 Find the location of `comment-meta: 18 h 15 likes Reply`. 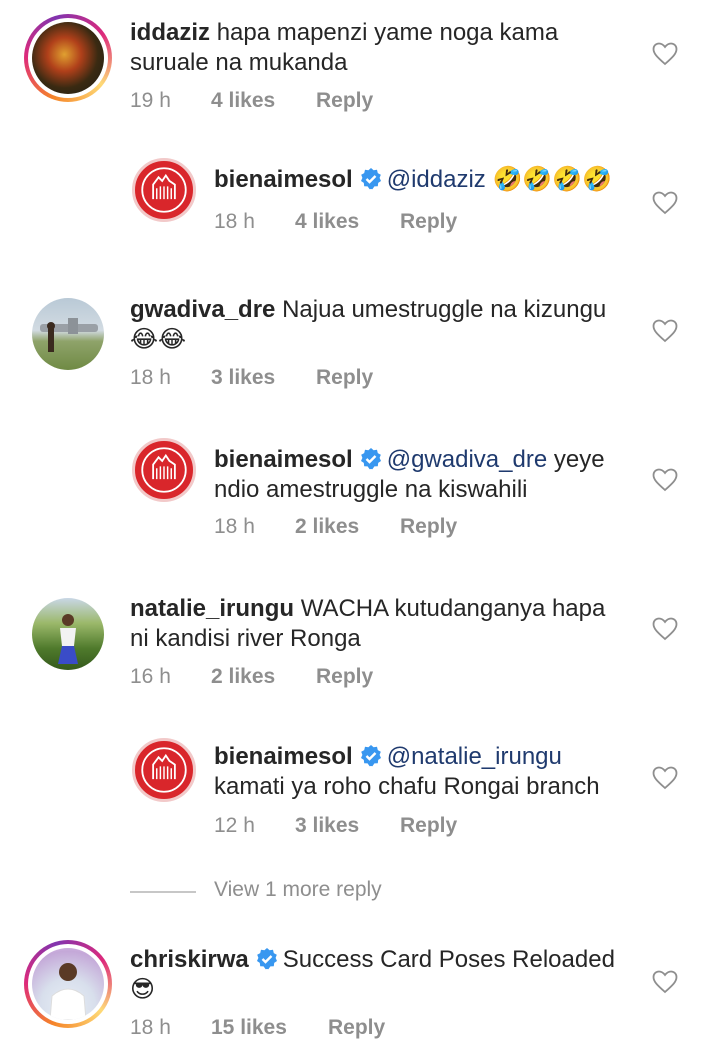

comment-meta: 18 h 15 likes Reply is located at coordinates (280, 1029).